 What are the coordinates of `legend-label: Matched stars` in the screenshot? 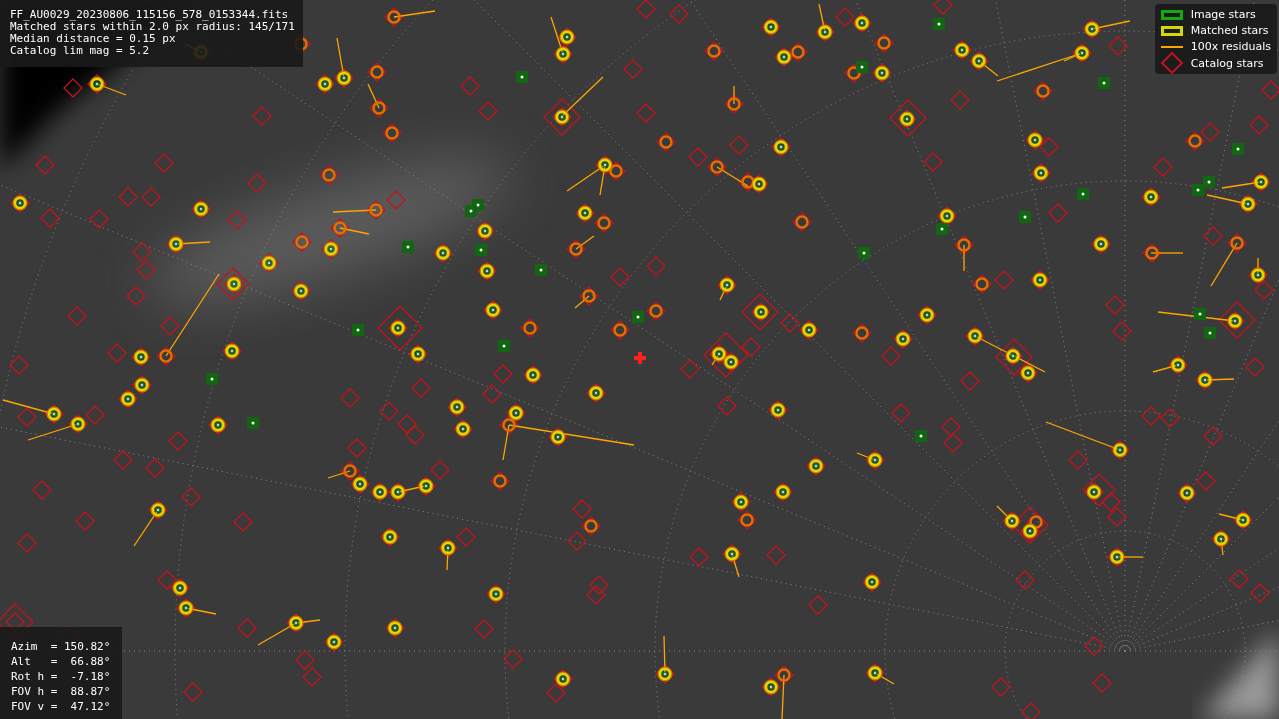 It's located at (1229, 30).